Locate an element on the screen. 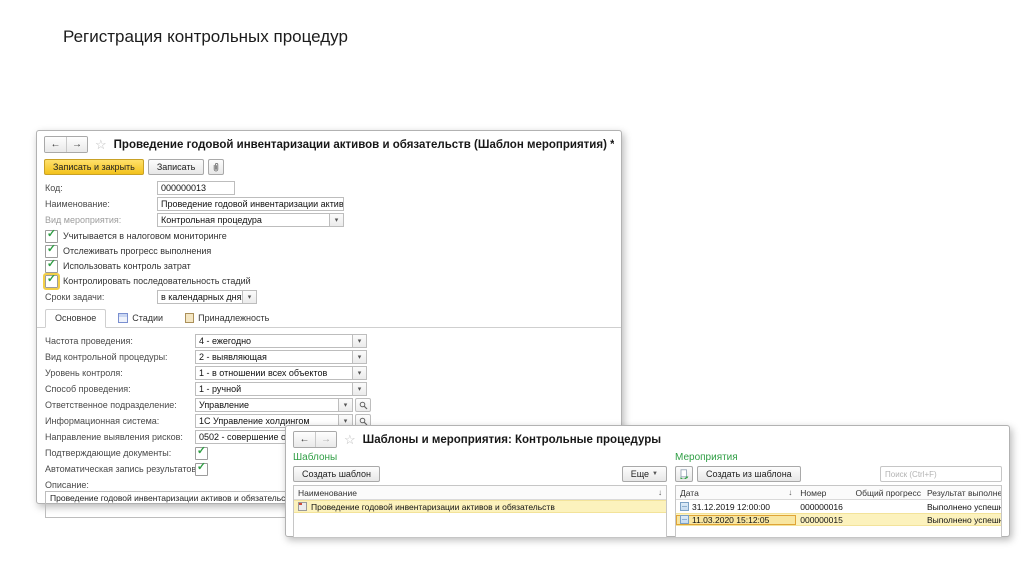 Image resolution: width=1024 pixels, height=574 pixels. method-combo: 1 - ручной ▾ is located at coordinates (281, 389).